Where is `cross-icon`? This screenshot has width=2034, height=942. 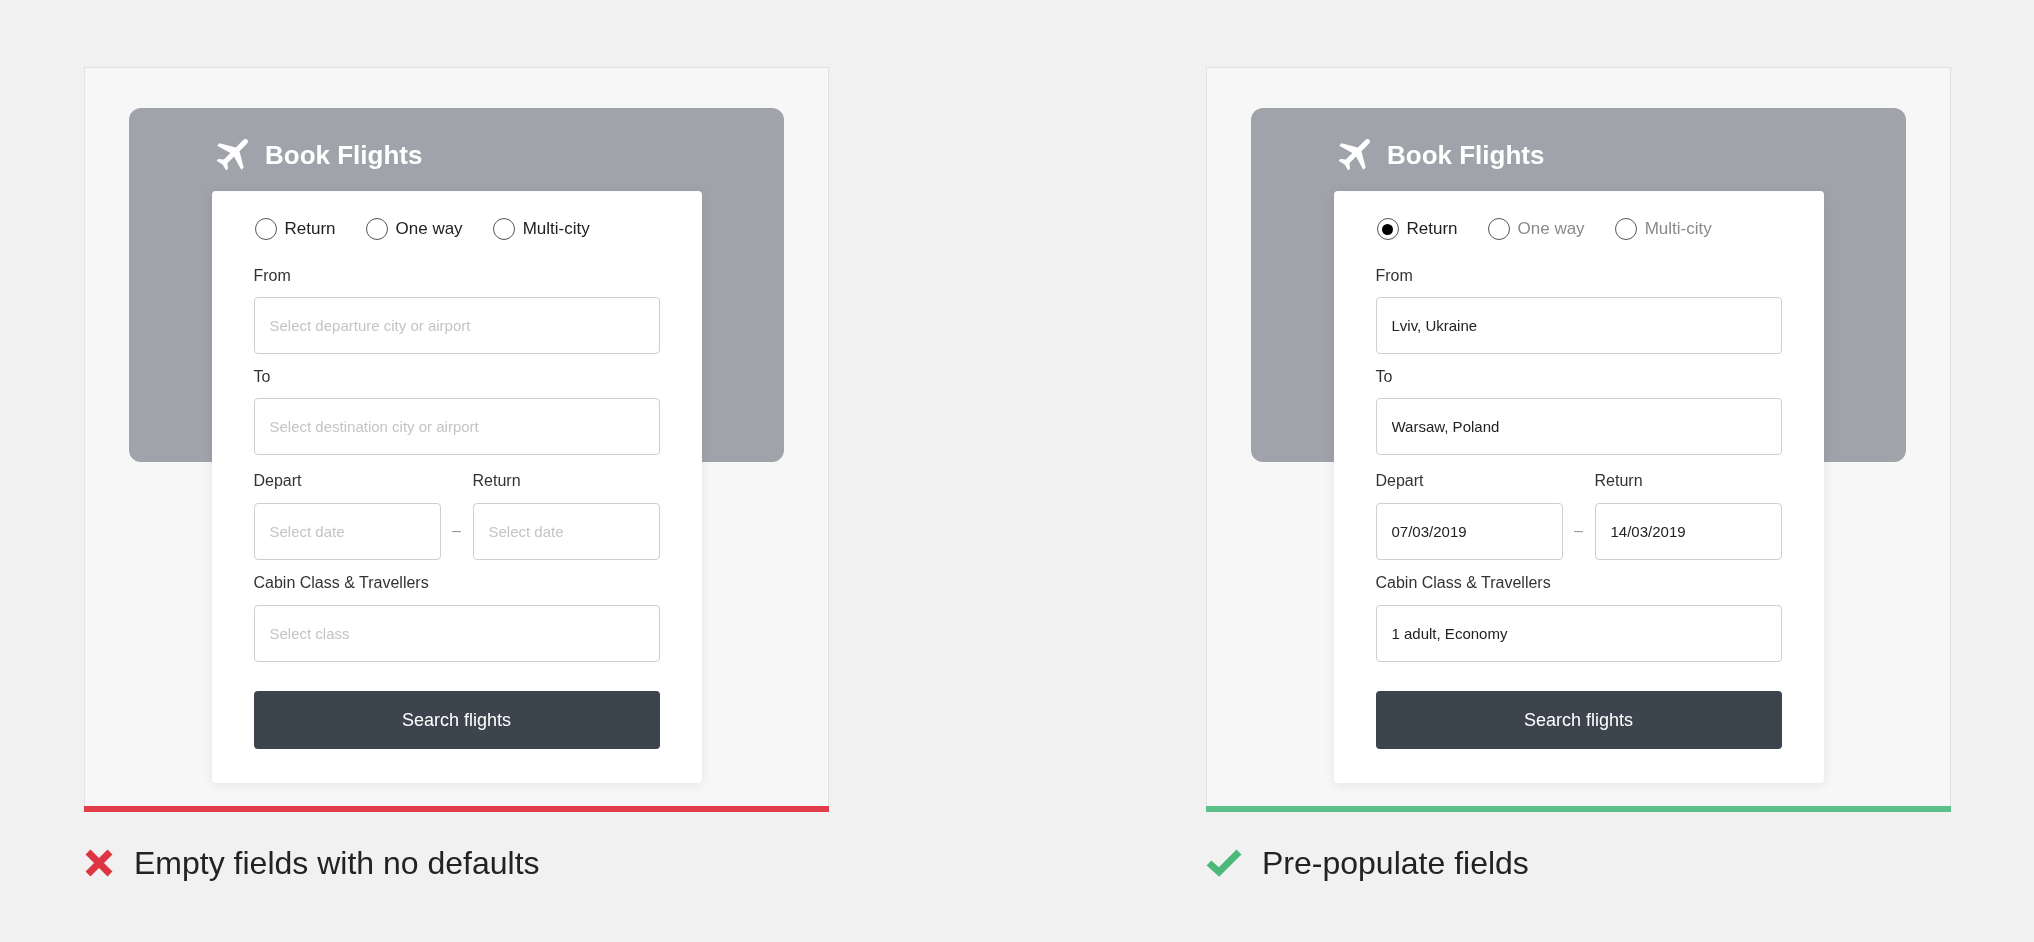 cross-icon is located at coordinates (99, 863).